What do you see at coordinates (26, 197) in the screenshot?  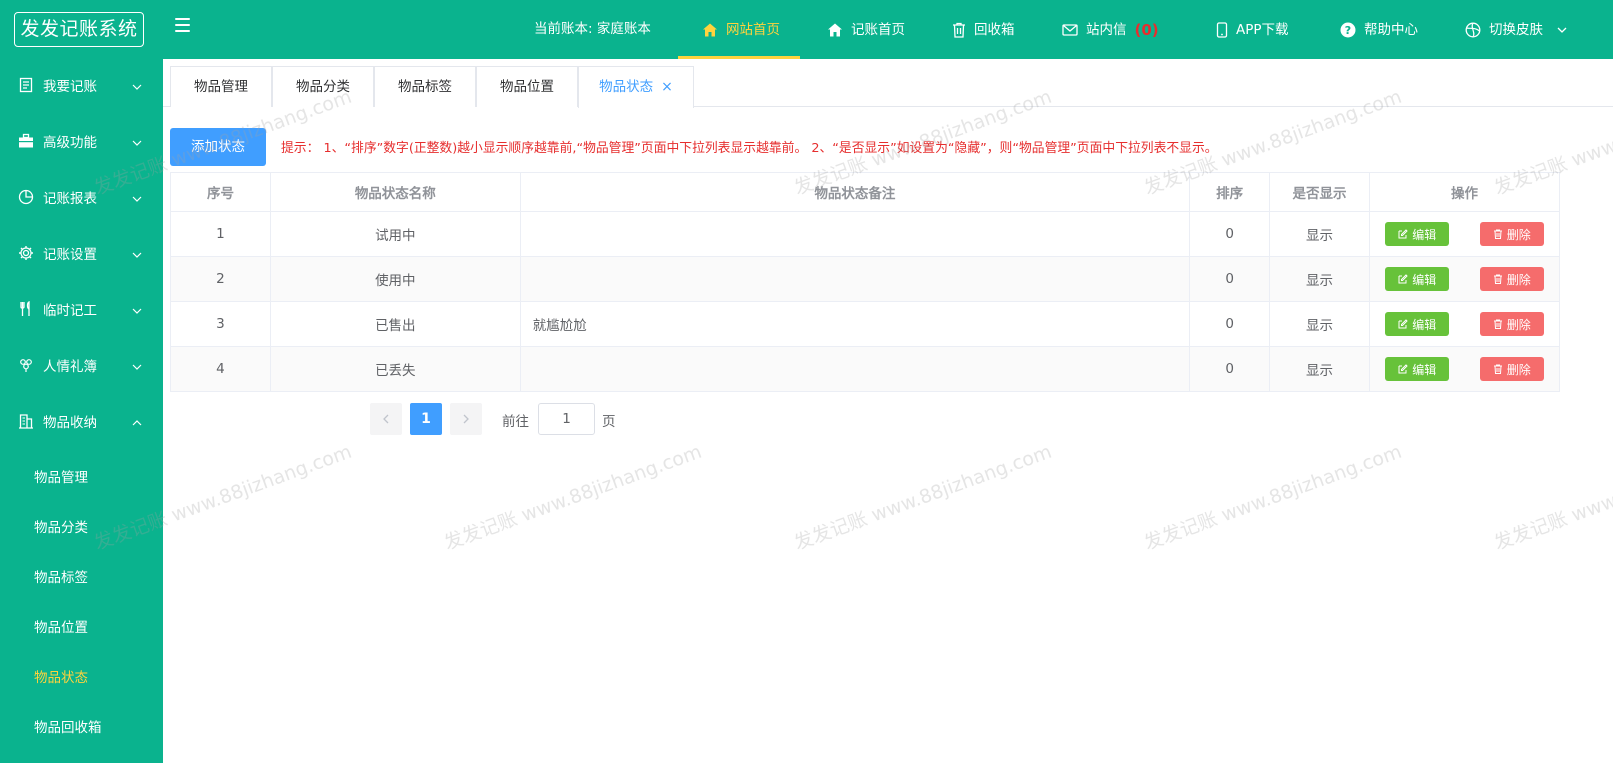 I see `pie-chart-icon` at bounding box center [26, 197].